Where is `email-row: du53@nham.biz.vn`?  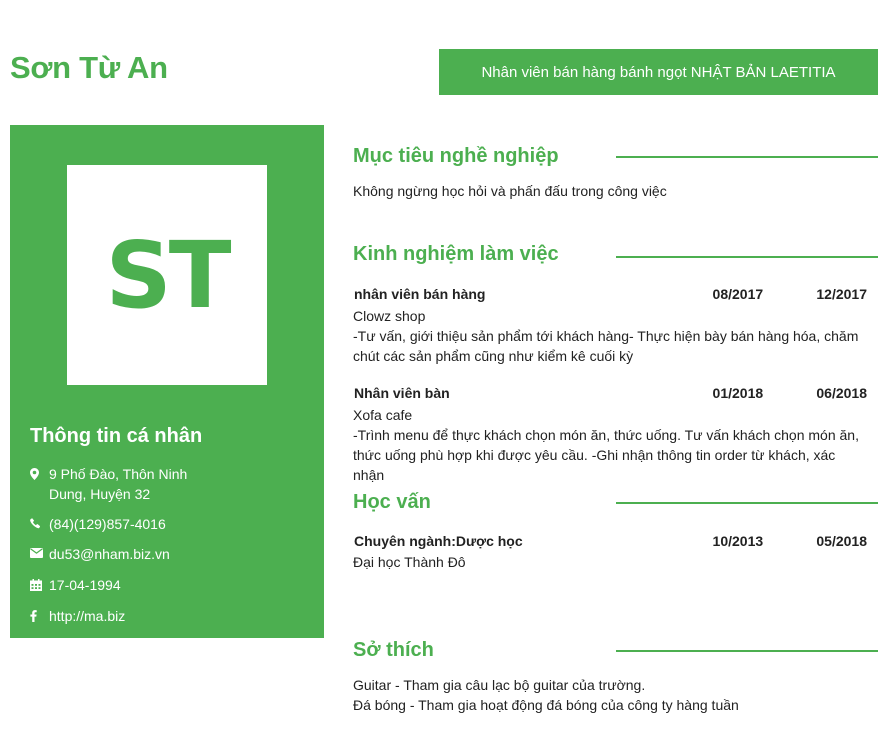
email-row: du53@nham.biz.vn is located at coordinates (170, 554).